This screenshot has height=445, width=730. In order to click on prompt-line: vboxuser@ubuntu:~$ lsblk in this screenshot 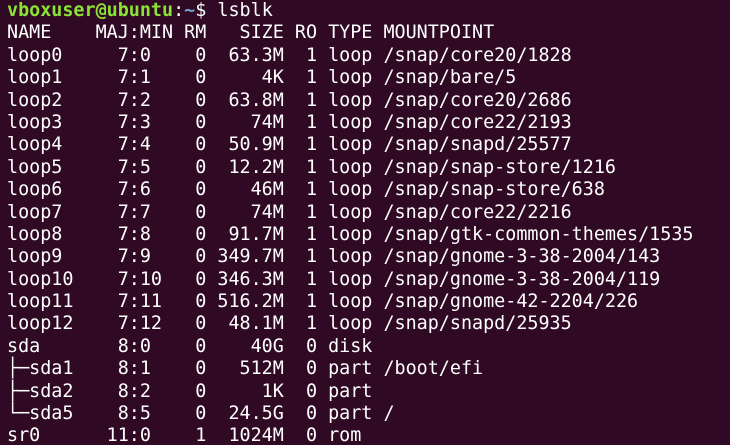, I will do `click(368, 11)`.